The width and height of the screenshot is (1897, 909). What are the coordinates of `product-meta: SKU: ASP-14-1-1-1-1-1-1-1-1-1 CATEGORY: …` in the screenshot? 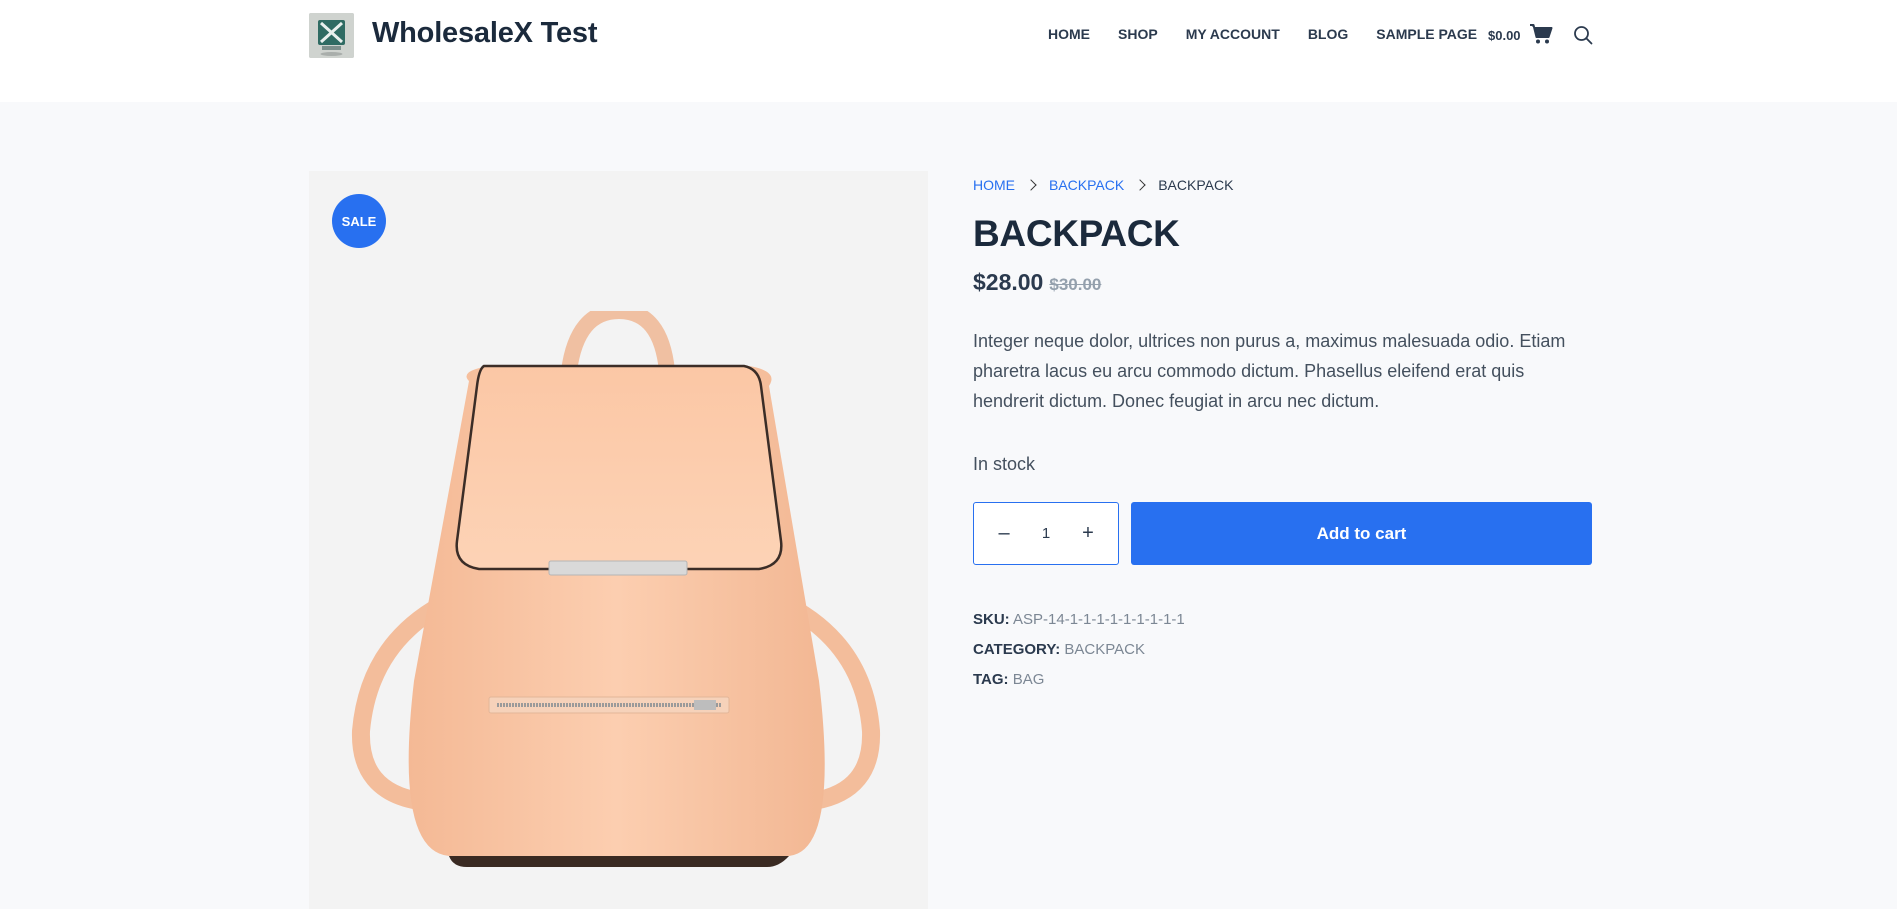 It's located at (1282, 650).